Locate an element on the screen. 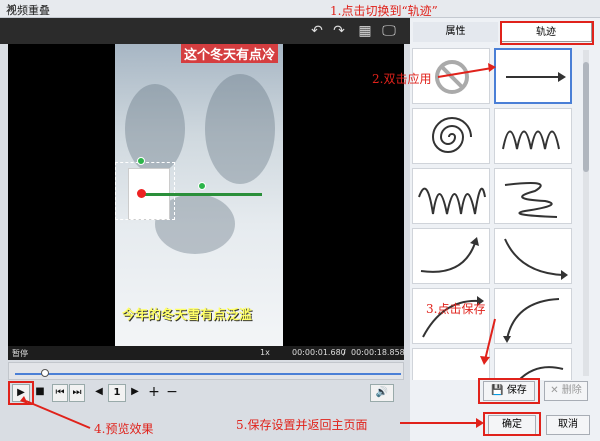 This screenshot has width=600, height=441. trajectory-spiral is located at coordinates (451, 136).